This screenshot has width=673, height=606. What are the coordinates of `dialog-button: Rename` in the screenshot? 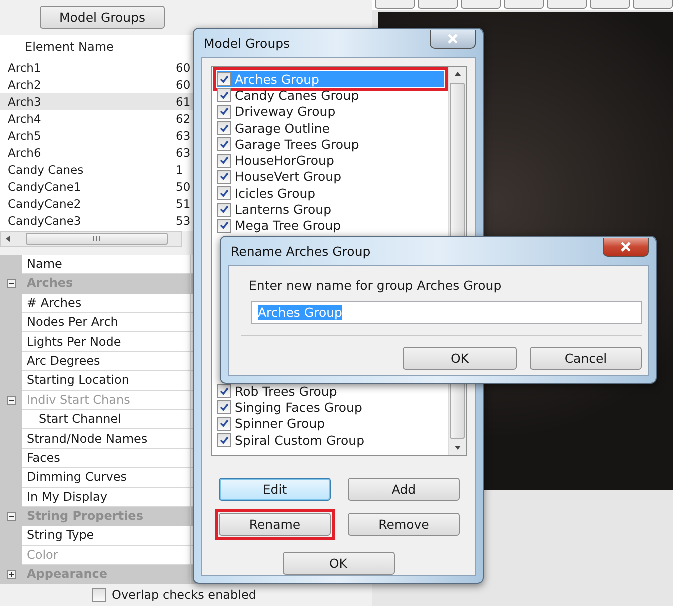 It's located at (275, 524).